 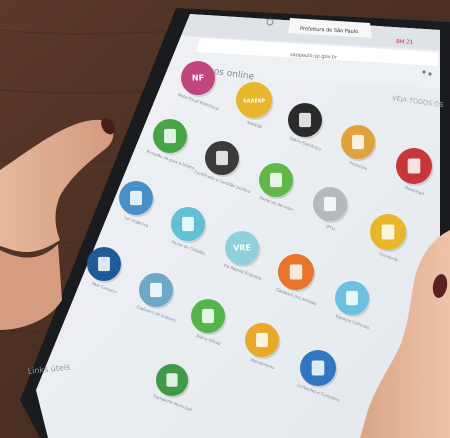 What do you see at coordinates (405, 42) in the screenshot?
I see `browser-tab-badge: BM 21` at bounding box center [405, 42].